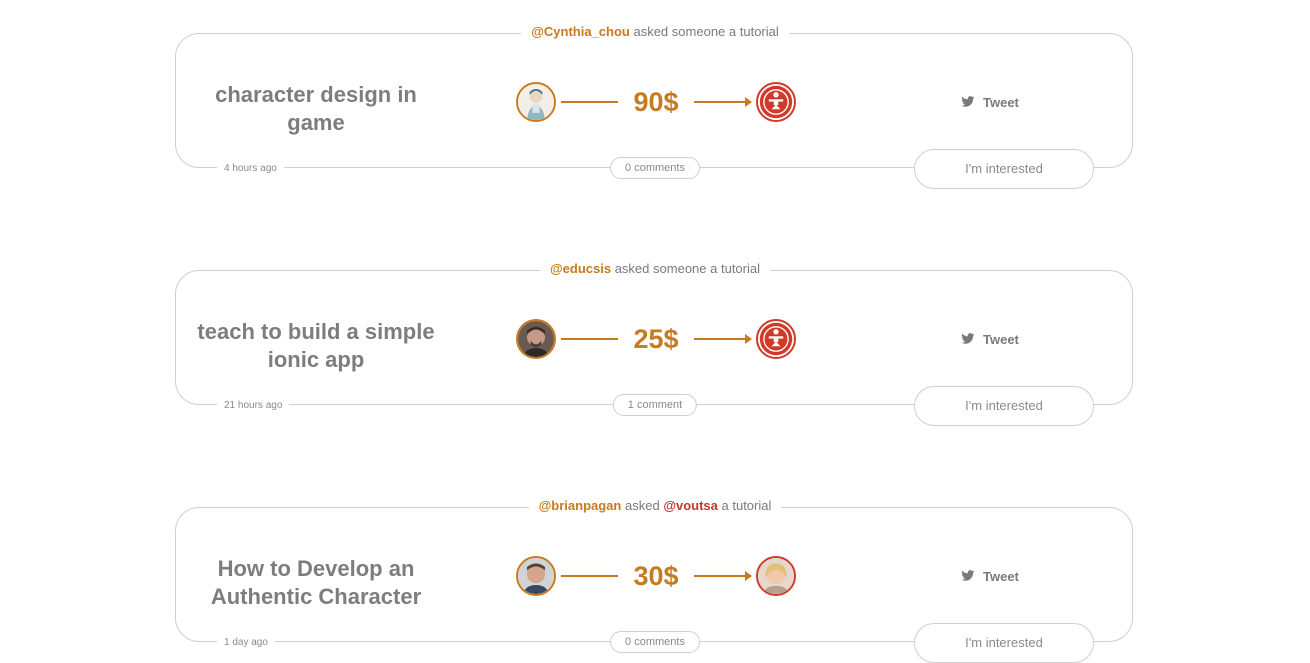 The image size is (1310, 663). I want to click on user-avatar-illustration-icon, so click(536, 102).